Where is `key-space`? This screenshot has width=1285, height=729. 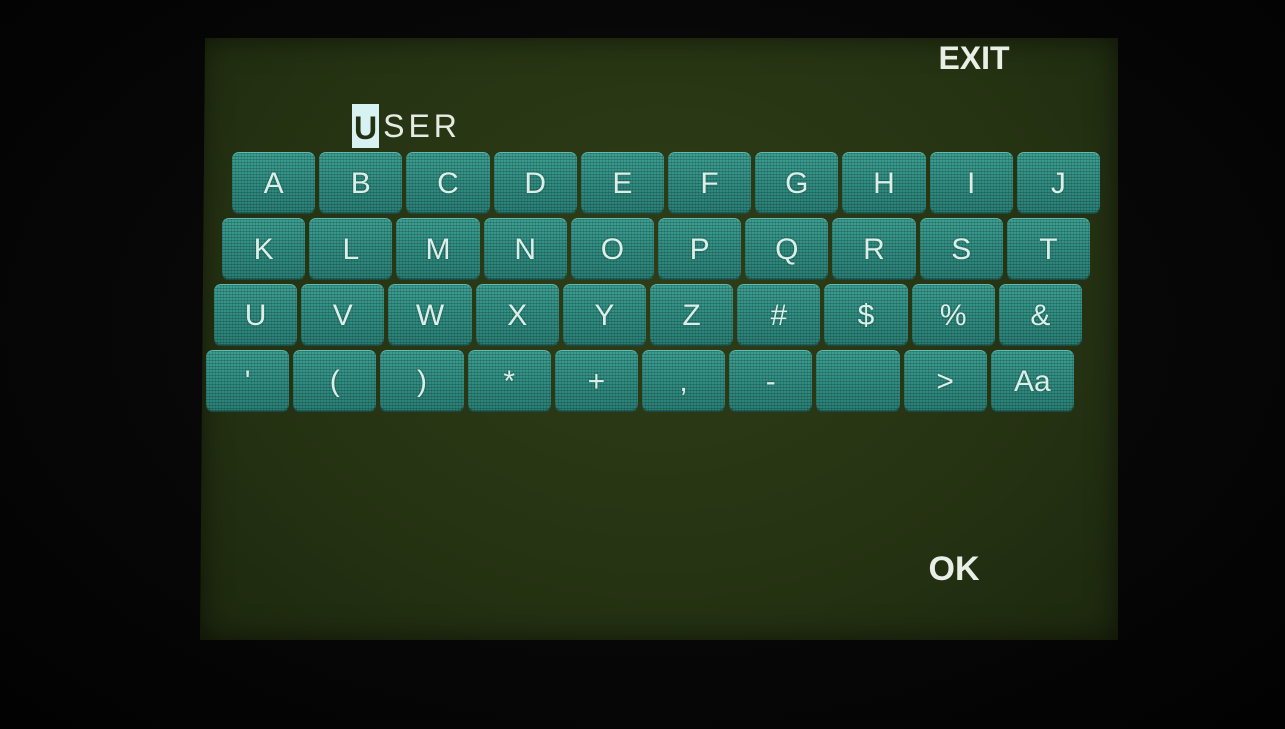
key-space is located at coordinates (858, 381).